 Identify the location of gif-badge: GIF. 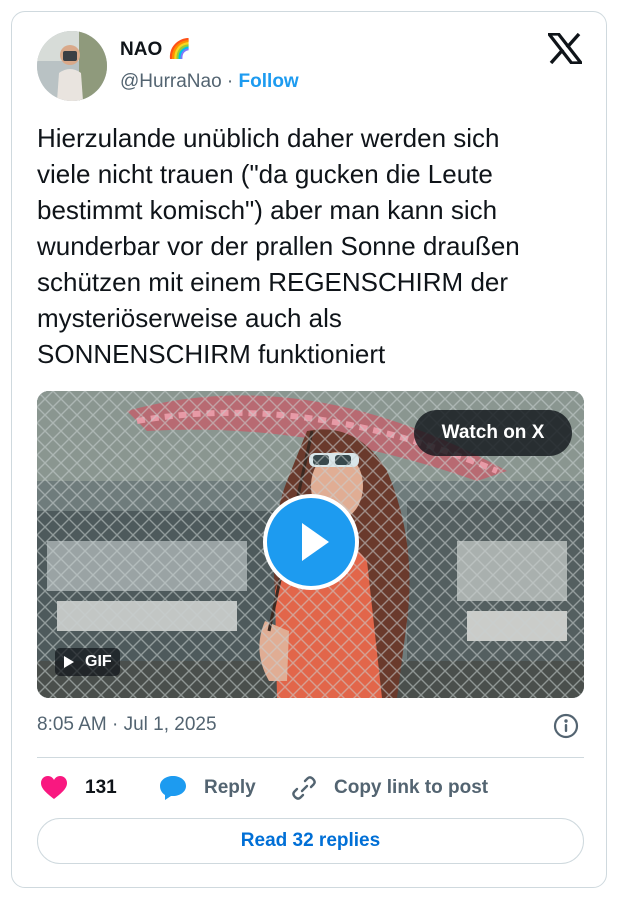
(87, 662).